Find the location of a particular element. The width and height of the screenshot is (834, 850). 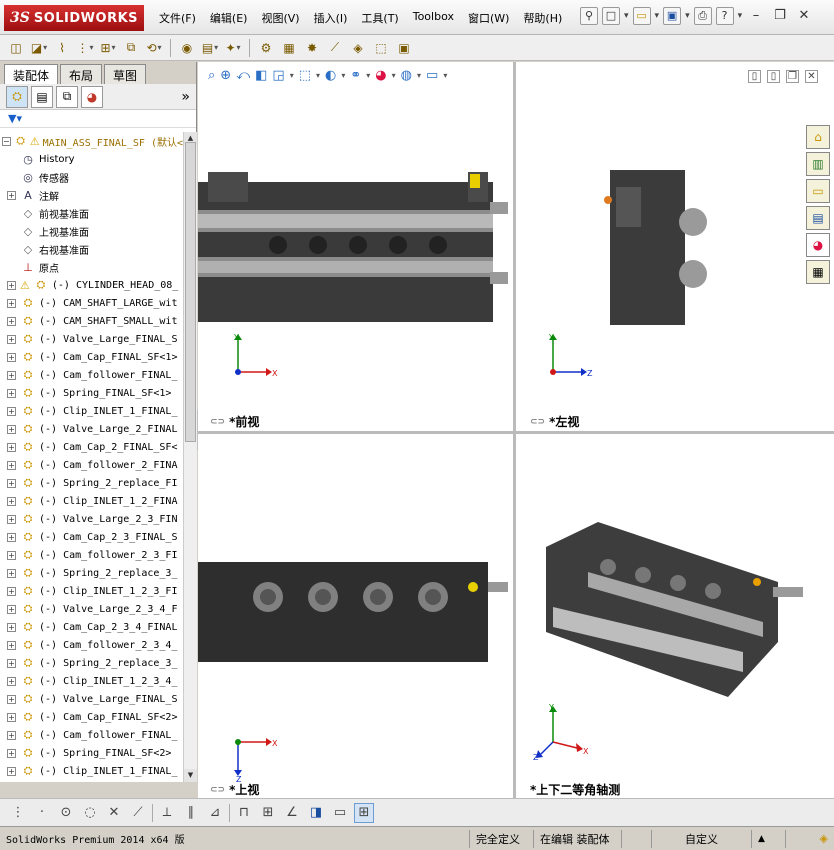

paperclip-icon: ⌇ is located at coordinates (62, 48).